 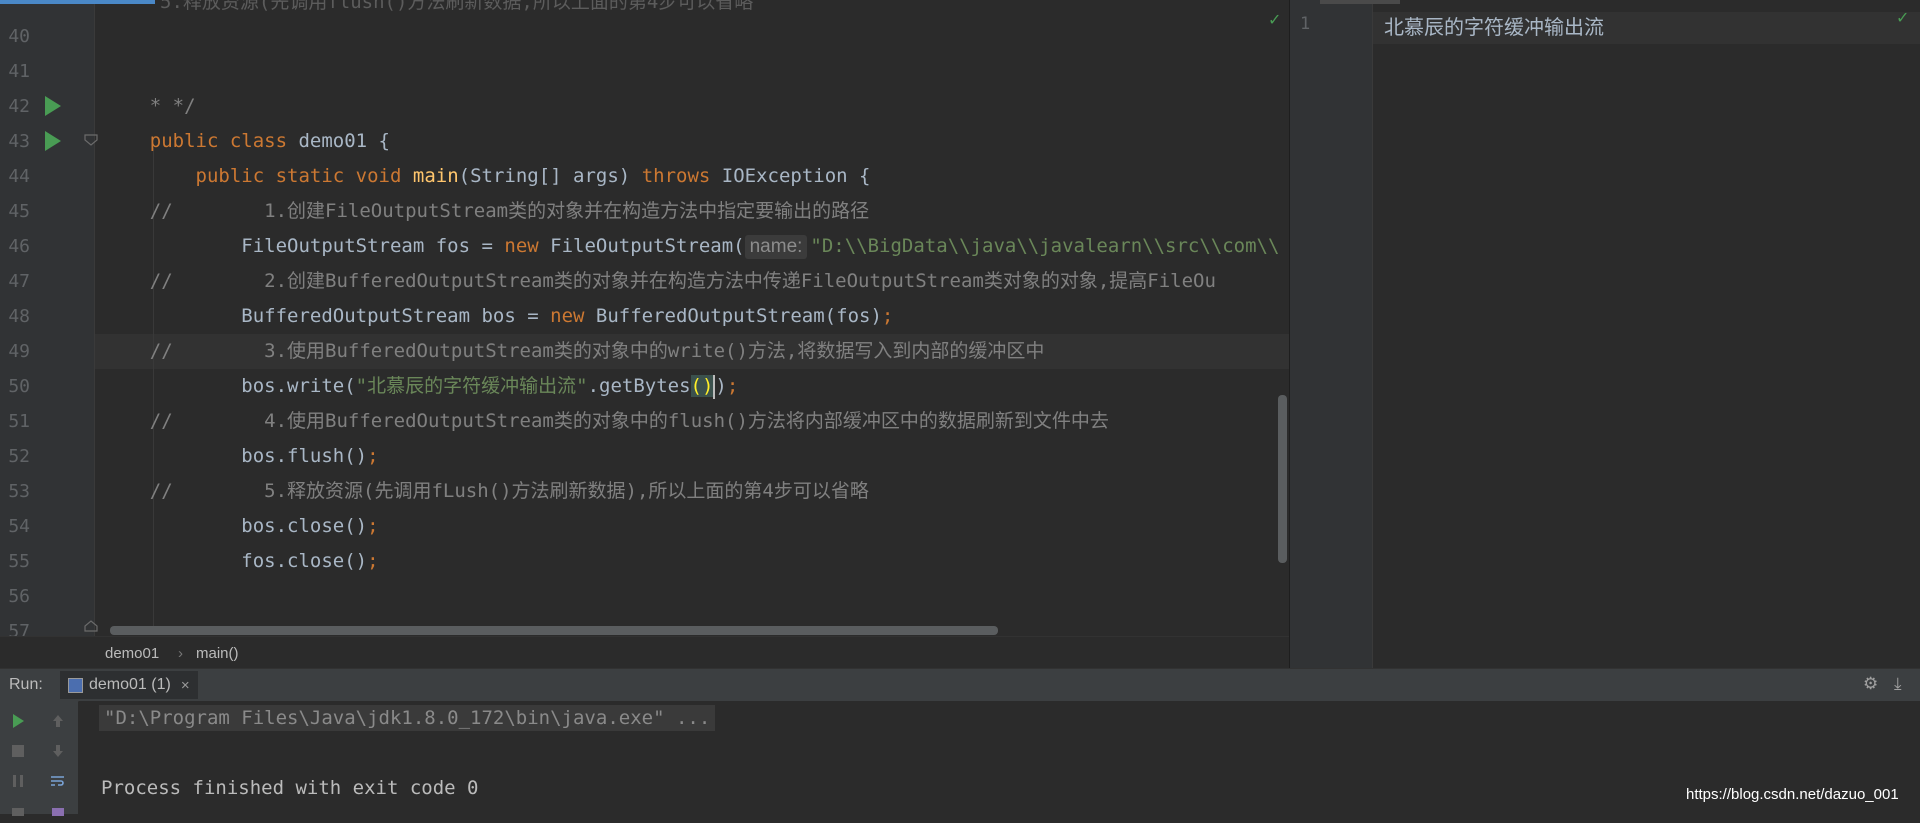 What do you see at coordinates (19, 36) in the screenshot?
I see `line-number: 40` at bounding box center [19, 36].